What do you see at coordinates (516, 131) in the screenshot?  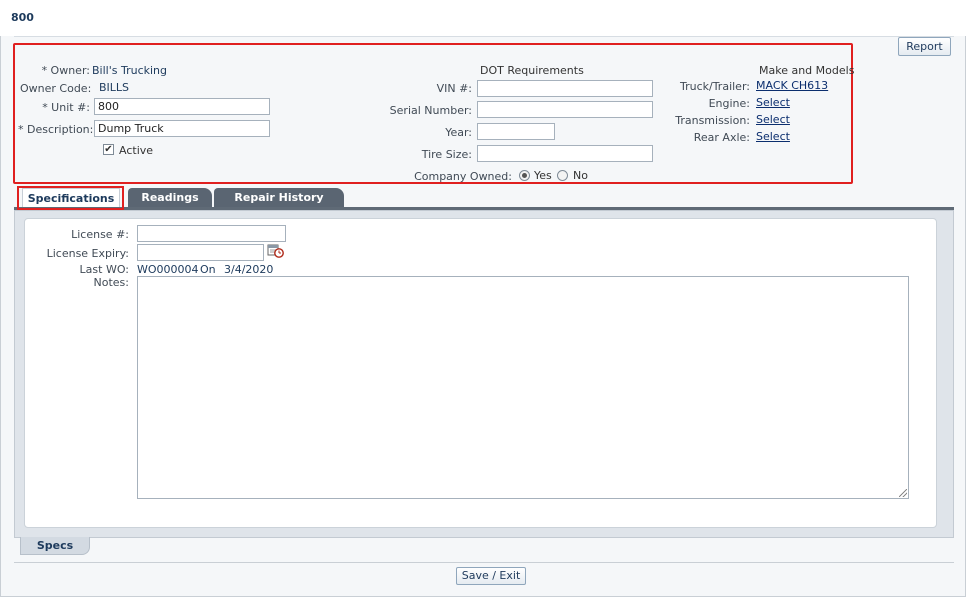 I see `year-input` at bounding box center [516, 131].